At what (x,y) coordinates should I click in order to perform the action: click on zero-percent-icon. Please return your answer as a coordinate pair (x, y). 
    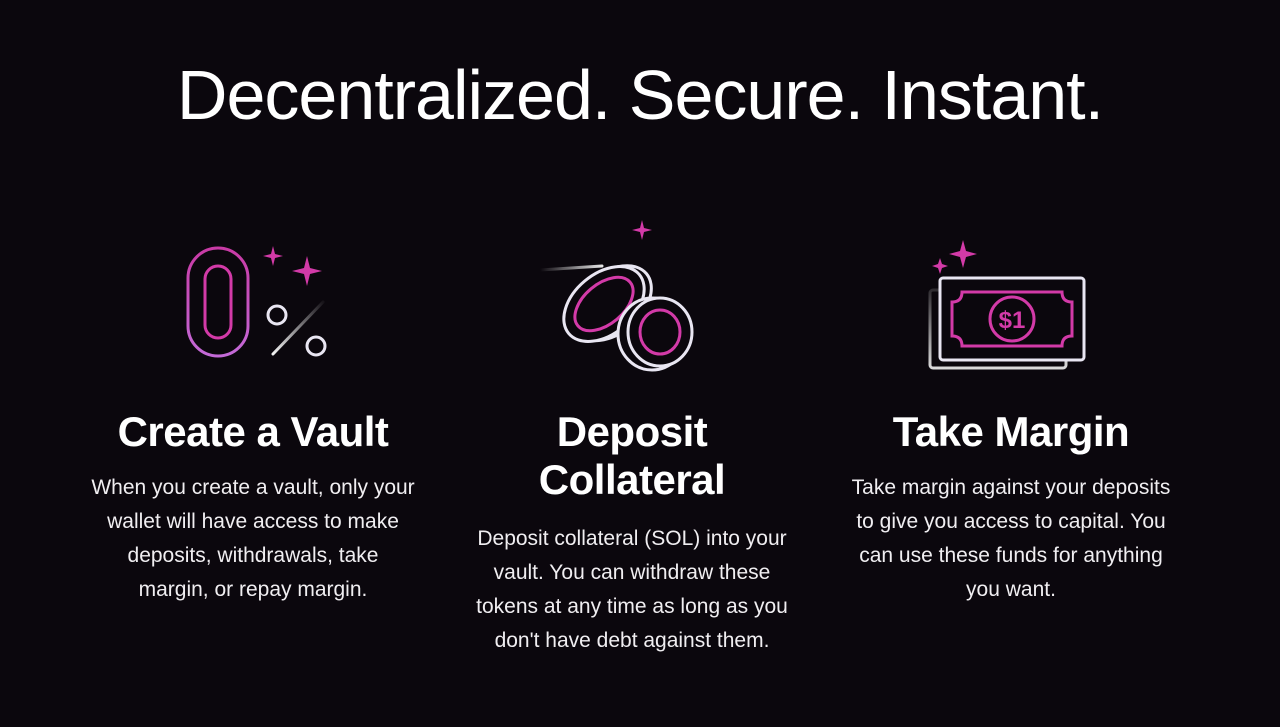
    Looking at the image, I should click on (253, 304).